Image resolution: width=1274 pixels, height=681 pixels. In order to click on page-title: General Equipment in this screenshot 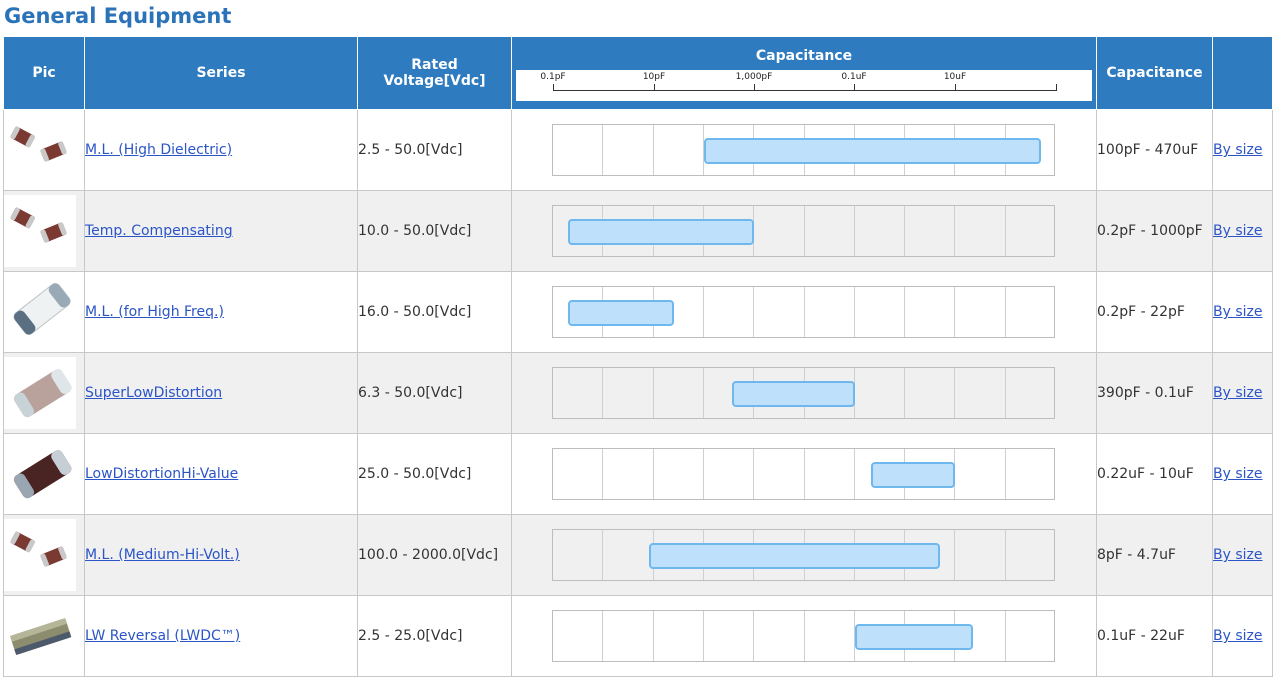, I will do `click(118, 16)`.